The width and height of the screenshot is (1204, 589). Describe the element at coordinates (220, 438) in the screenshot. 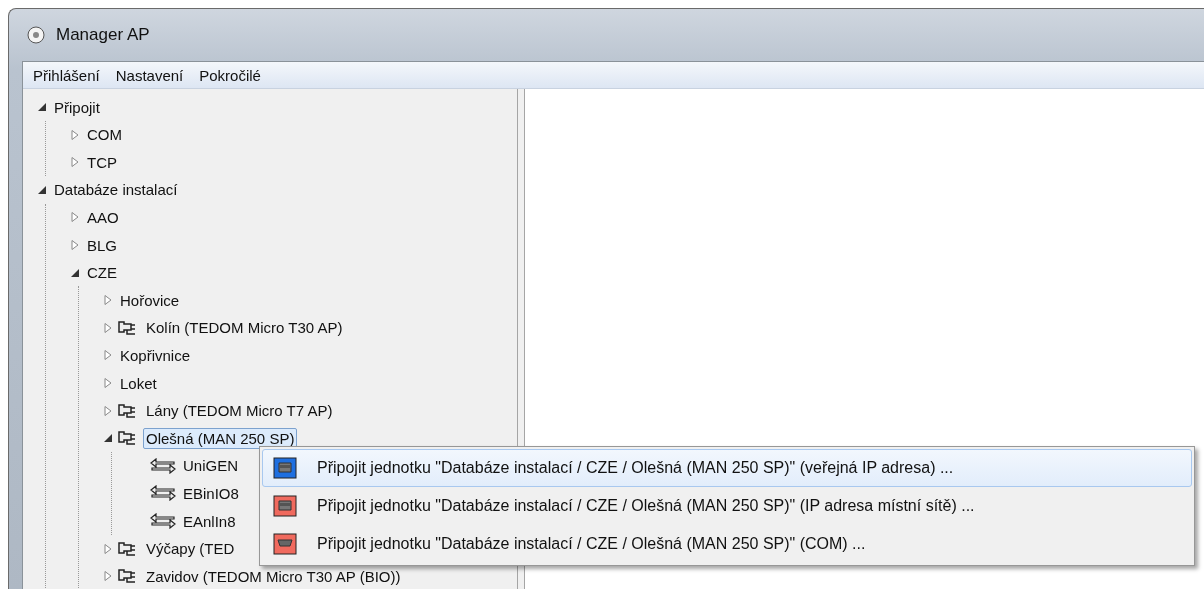

I see `tree-item: Olešná (MAN 250 SP)` at that location.